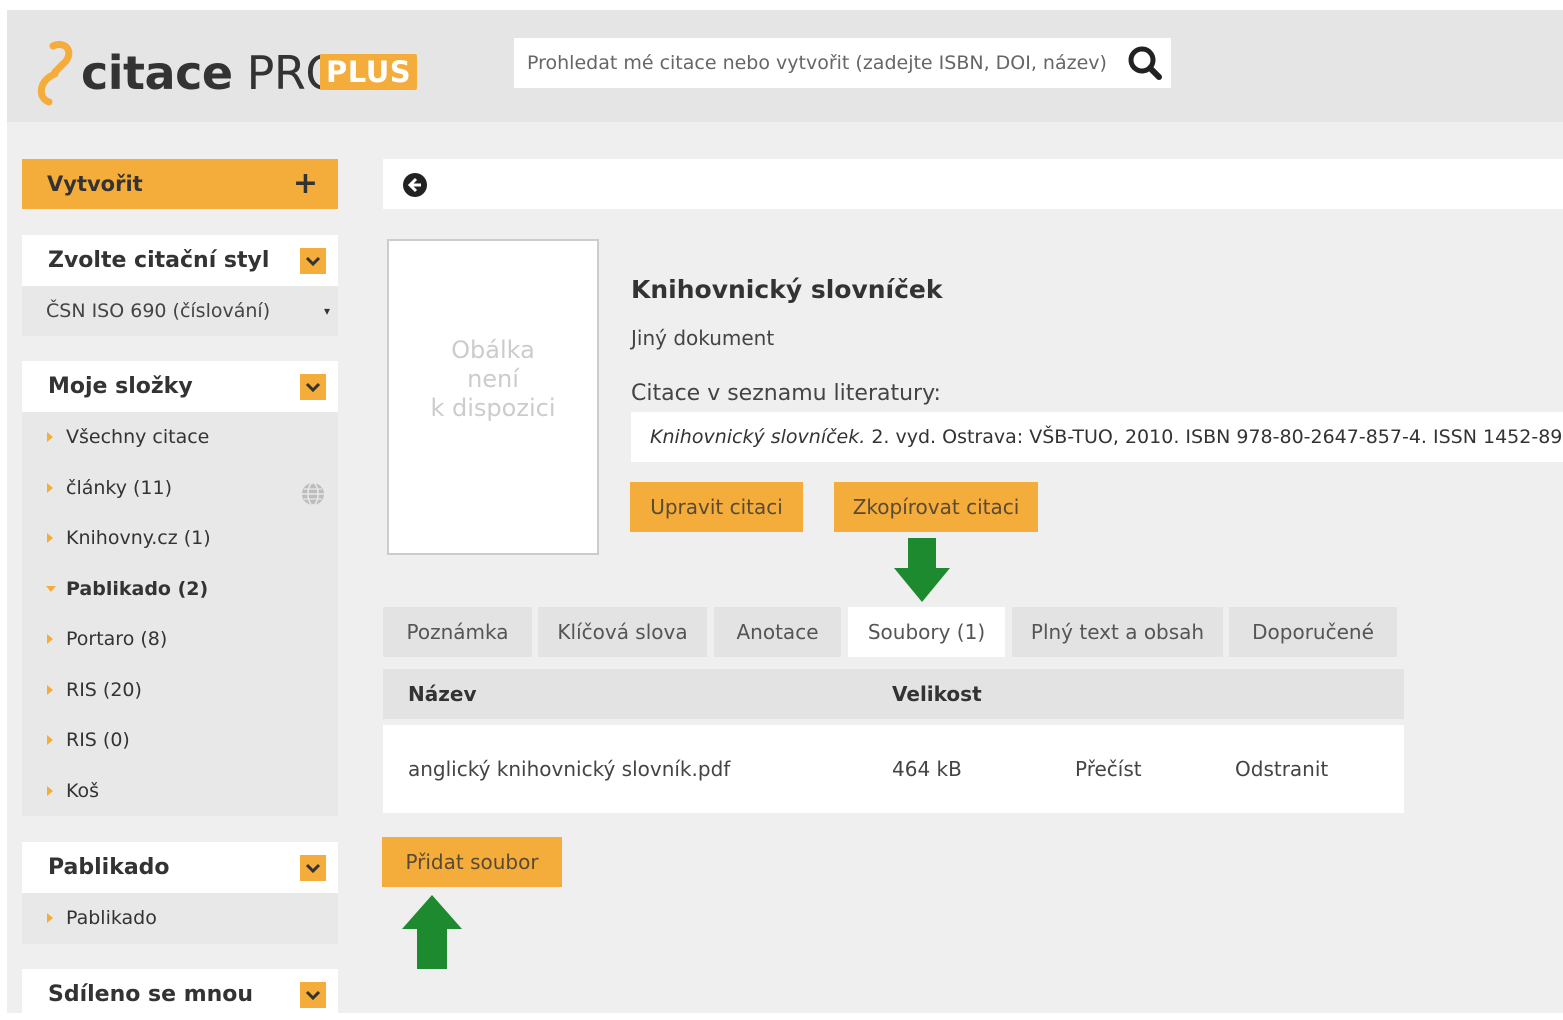 This screenshot has width=1563, height=1020. Describe the element at coordinates (158, 311) in the screenshot. I see `selected-style: ČSN ISO 690 (číslování)` at that location.